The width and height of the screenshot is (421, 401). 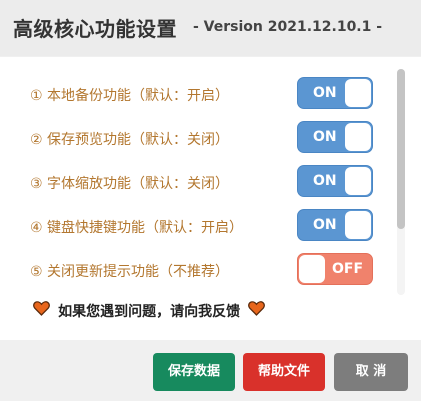 I want to click on cancel-button: 取 消, so click(x=371, y=372).